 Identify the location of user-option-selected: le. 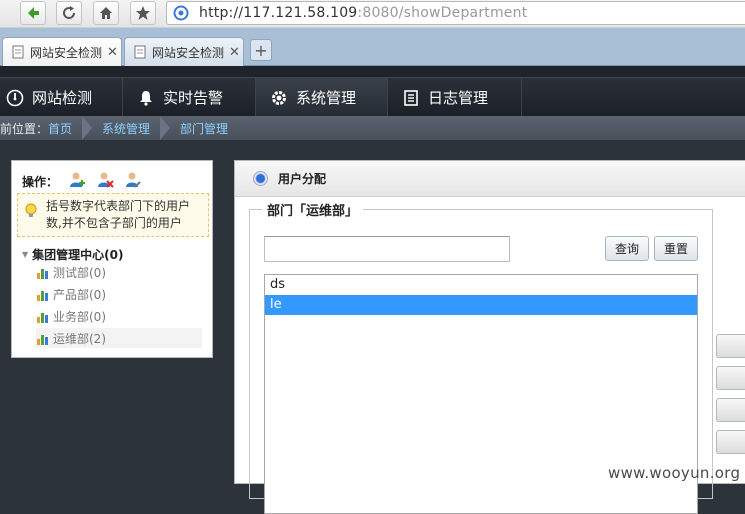
(481, 305).